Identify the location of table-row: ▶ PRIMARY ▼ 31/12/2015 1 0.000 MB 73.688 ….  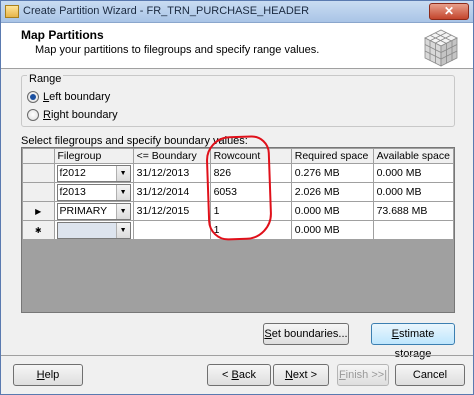
(238, 211).